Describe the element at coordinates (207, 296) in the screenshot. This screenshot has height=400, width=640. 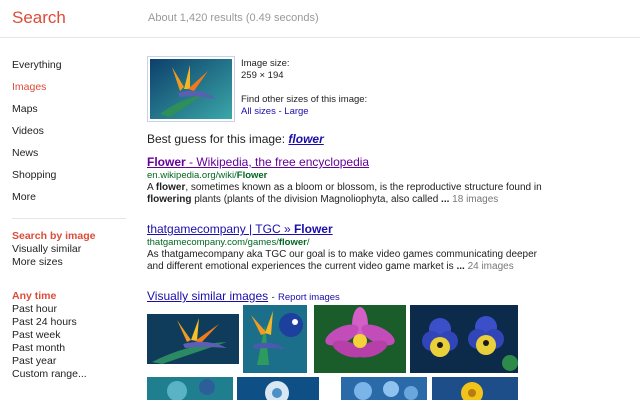
I see `visually-similar-images-link: Visually similar images` at that location.